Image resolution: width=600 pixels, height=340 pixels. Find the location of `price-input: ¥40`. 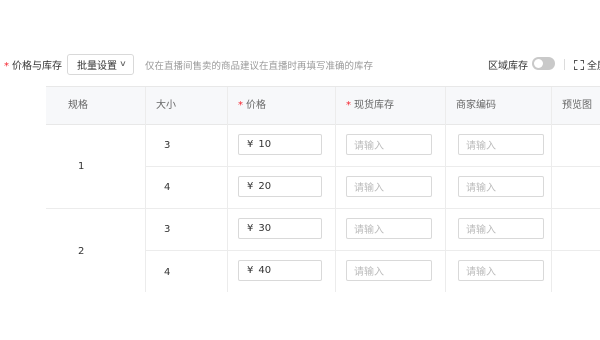

price-input: ¥40 is located at coordinates (280, 270).